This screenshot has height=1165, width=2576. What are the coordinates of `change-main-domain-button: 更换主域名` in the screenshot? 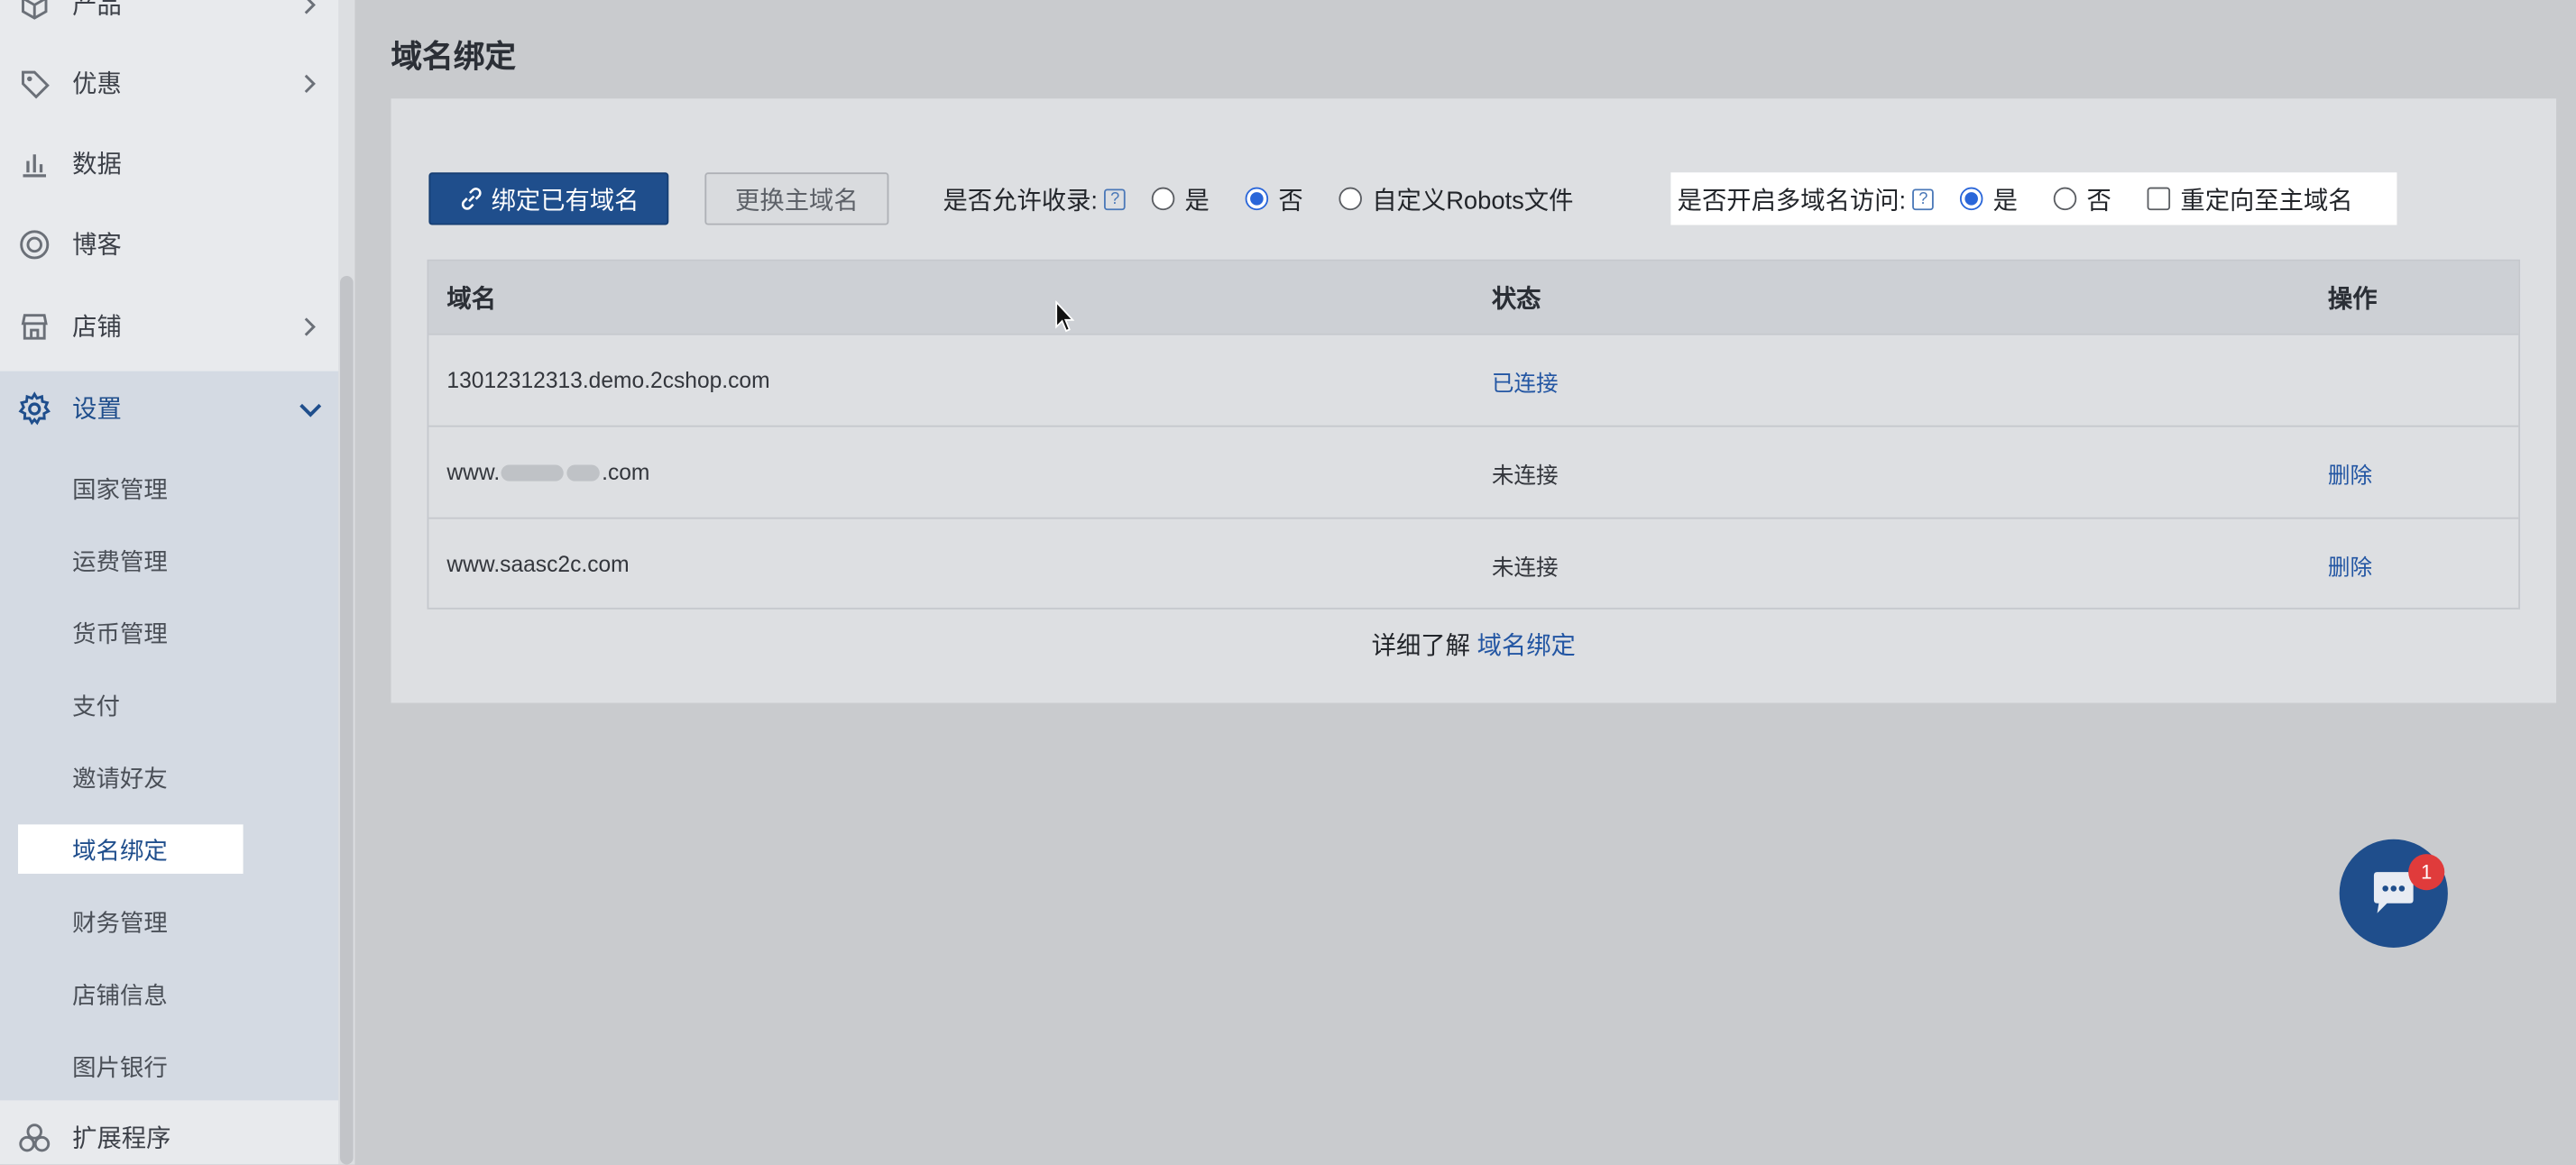 It's located at (796, 198).